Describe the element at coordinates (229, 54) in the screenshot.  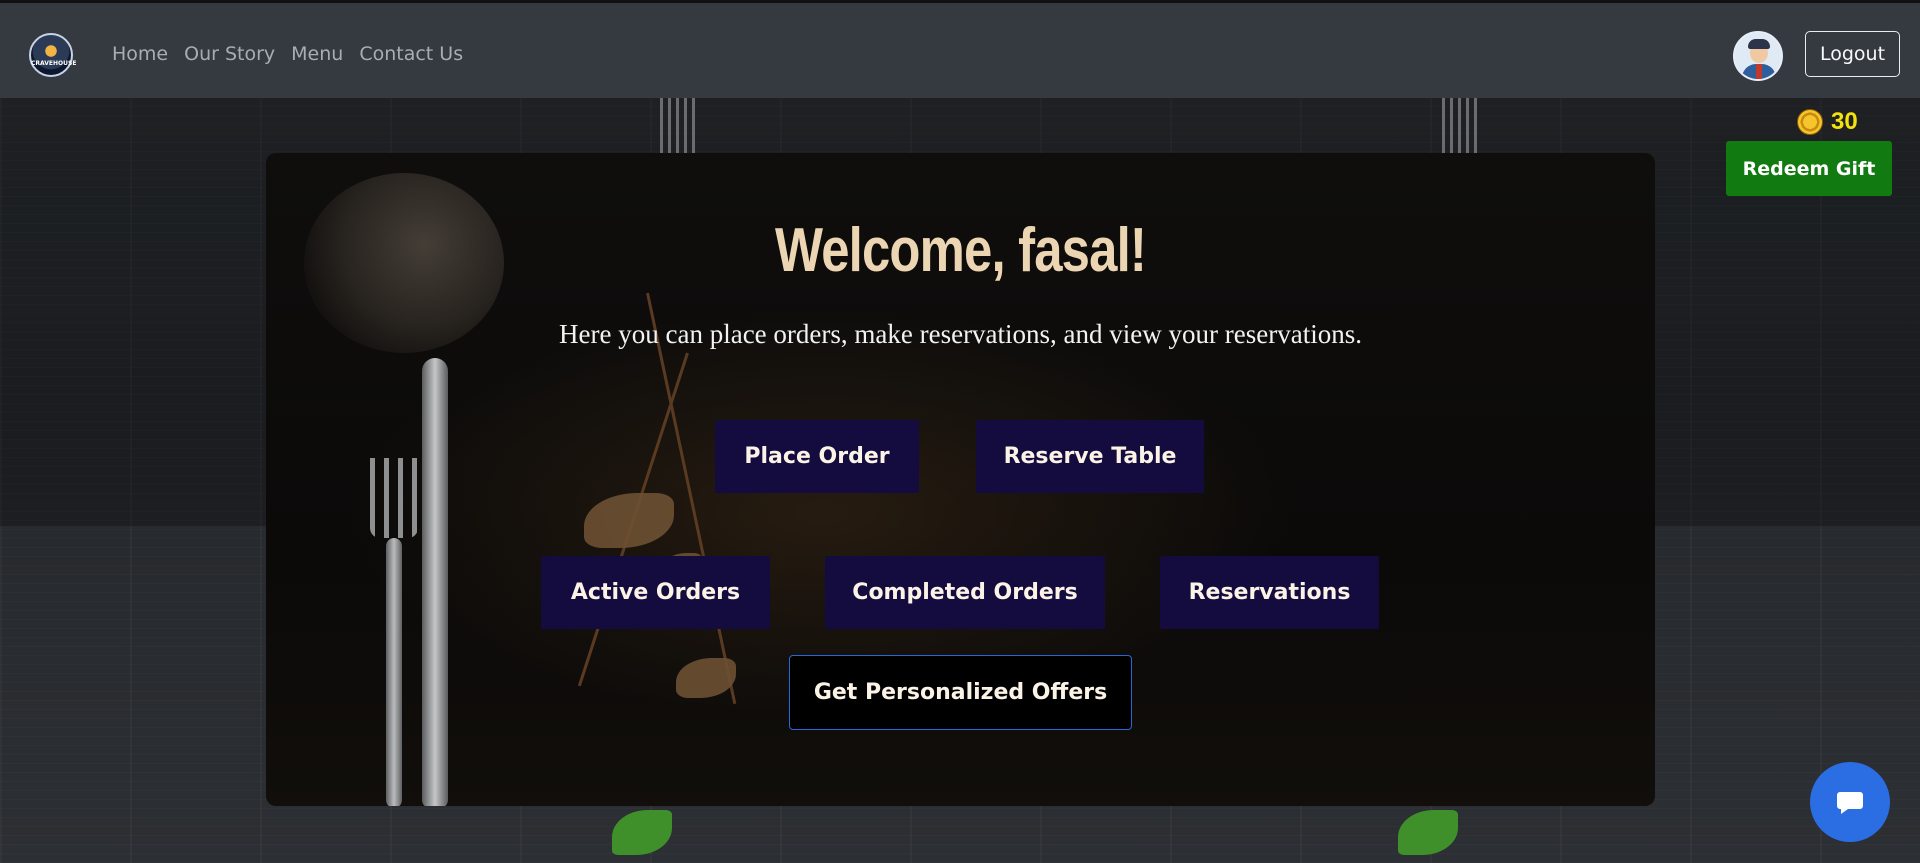
I see `nav-link-our-story: Our Story` at that location.